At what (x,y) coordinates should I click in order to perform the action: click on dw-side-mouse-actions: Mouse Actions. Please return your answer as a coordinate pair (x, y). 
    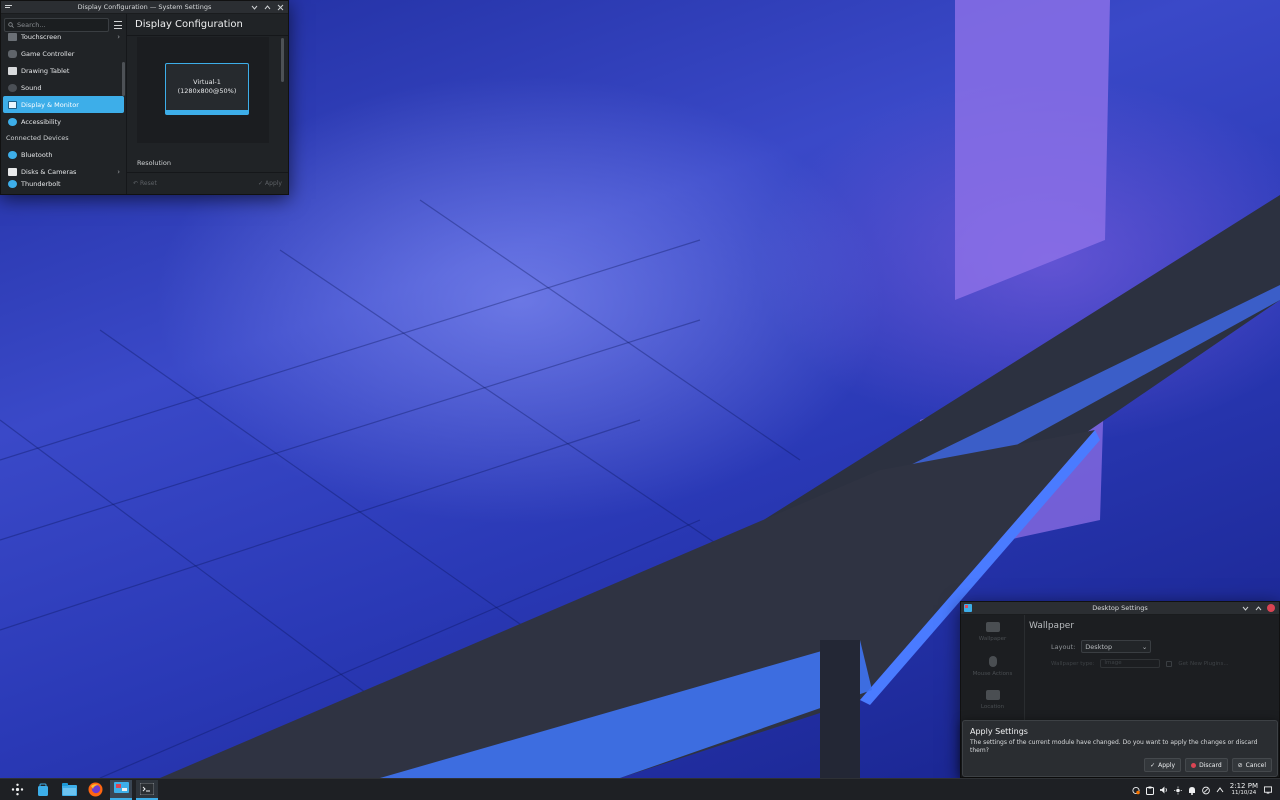
    Looking at the image, I should click on (992, 666).